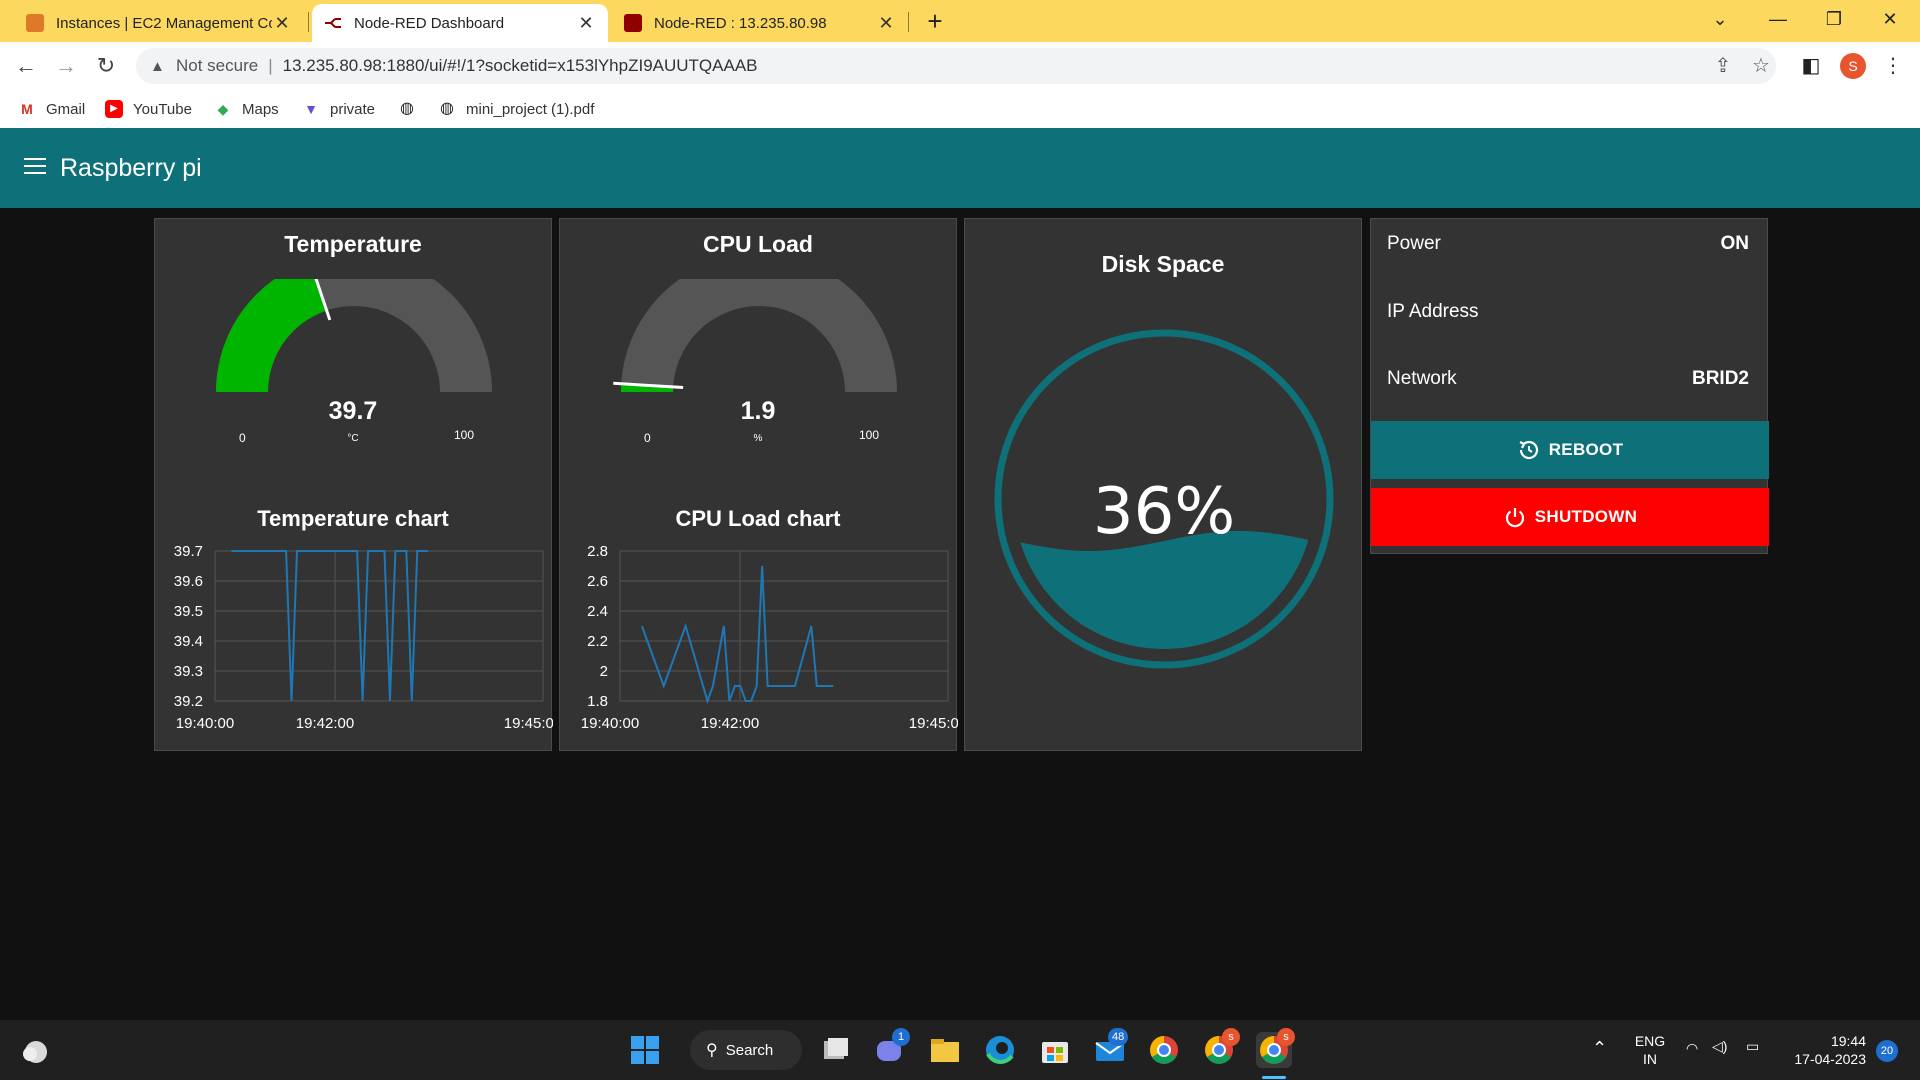 Image resolution: width=1920 pixels, height=1080 pixels. Describe the element at coordinates (1422, 378) in the screenshot. I see `network-label: Network` at that location.